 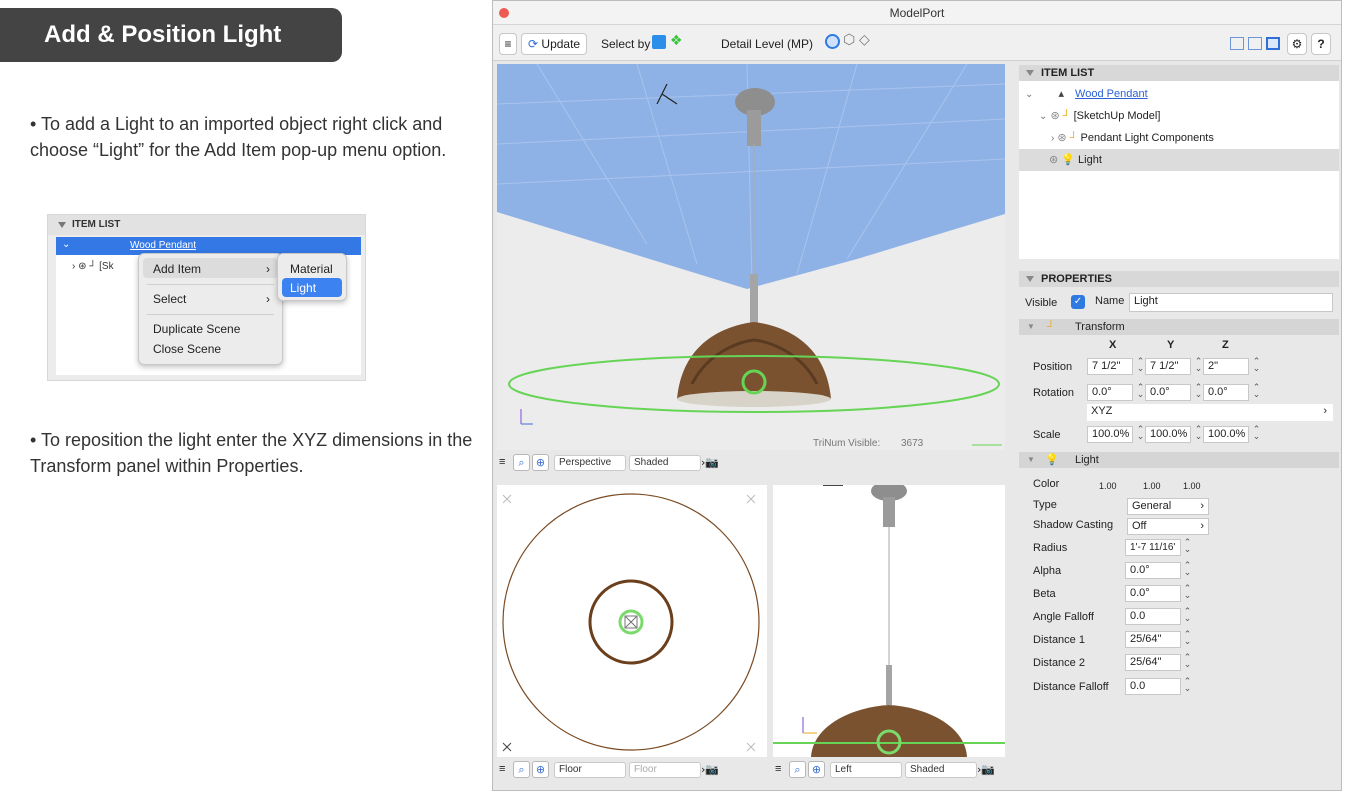 What do you see at coordinates (1189, 116) in the screenshot?
I see `list-item: ⌄ ⊛ ┘ [SketchUp Model]` at bounding box center [1189, 116].